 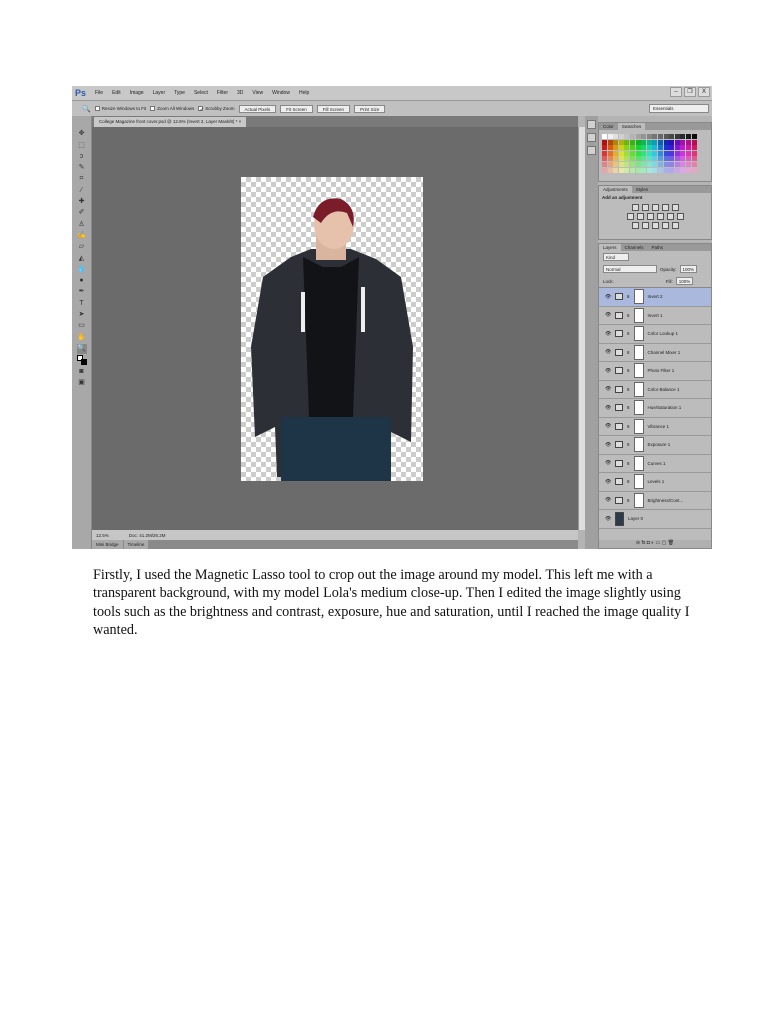 What do you see at coordinates (137, 93) in the screenshot?
I see `menu-image: Image` at bounding box center [137, 93].